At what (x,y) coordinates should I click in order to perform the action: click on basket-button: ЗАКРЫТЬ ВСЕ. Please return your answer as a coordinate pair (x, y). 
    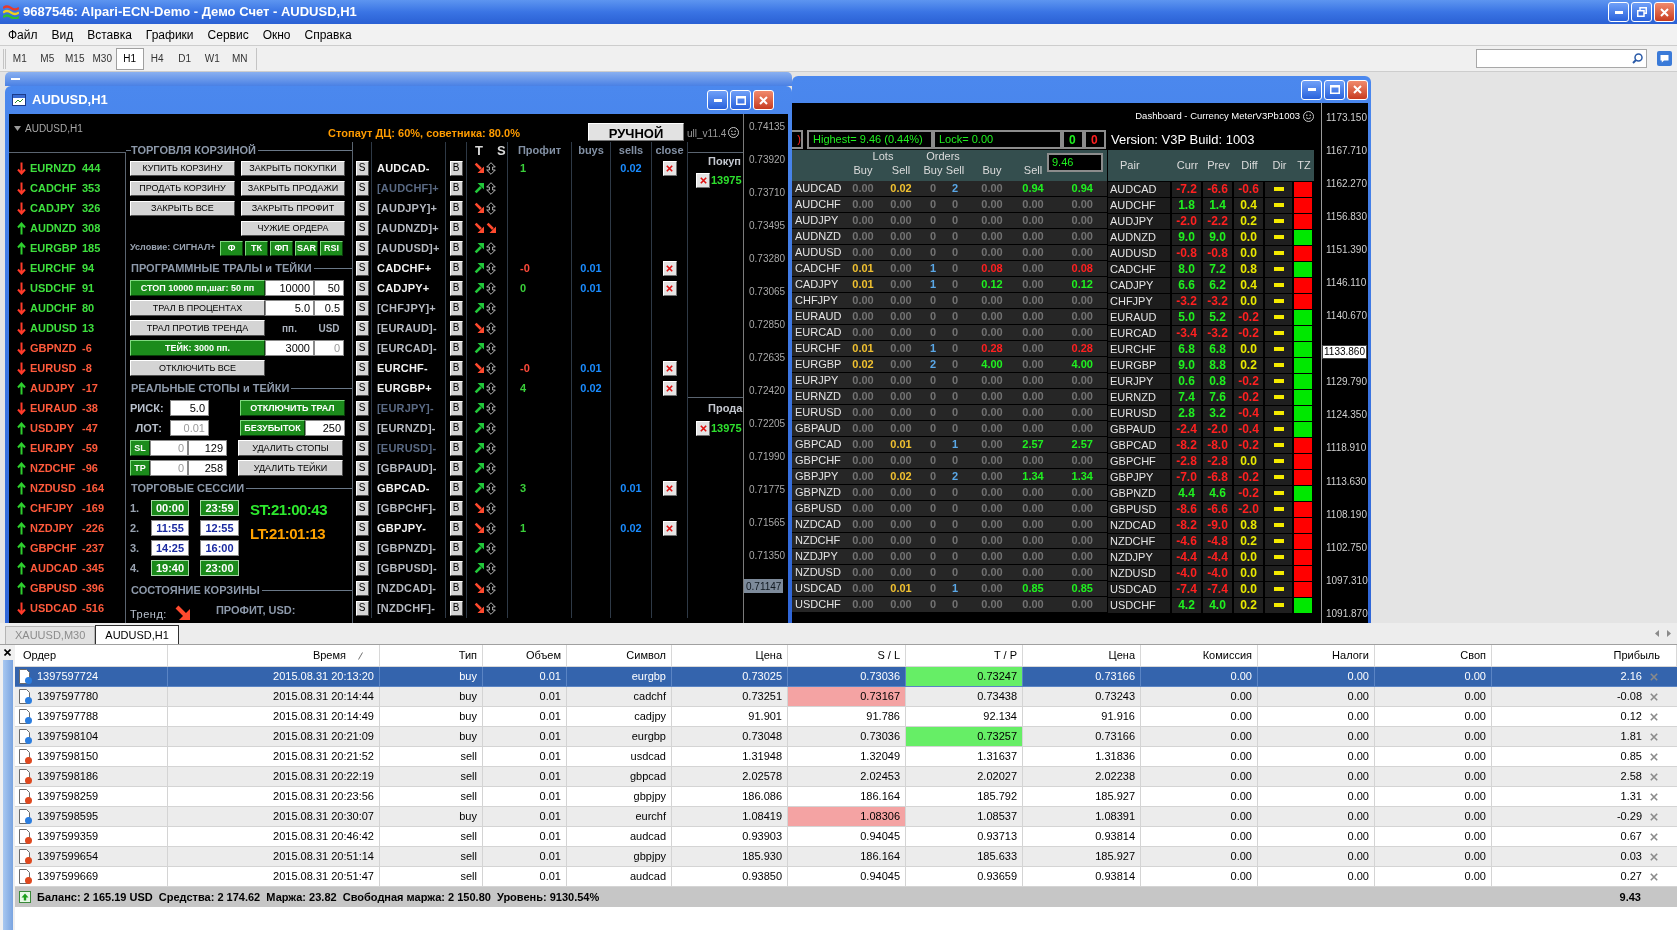
    Looking at the image, I should click on (182, 208).